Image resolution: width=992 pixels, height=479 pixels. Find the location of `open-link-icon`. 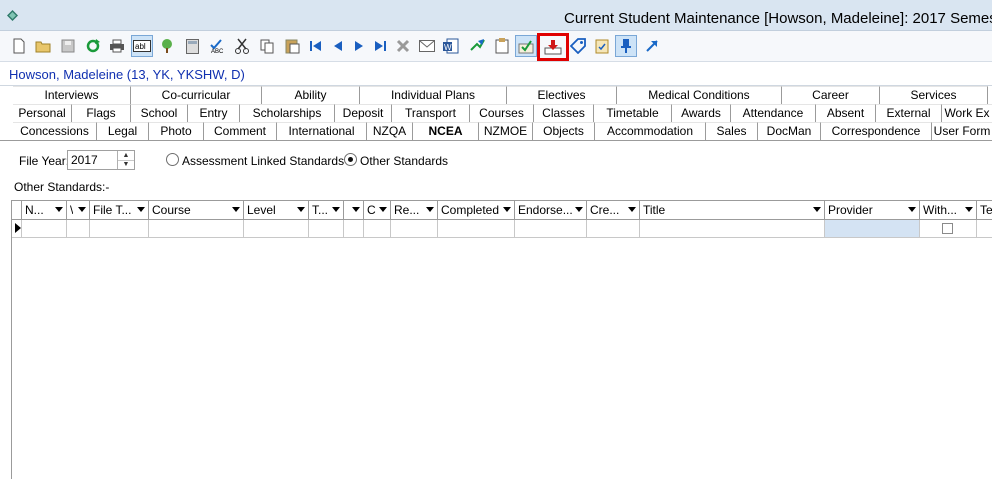

open-link-icon is located at coordinates (652, 46).